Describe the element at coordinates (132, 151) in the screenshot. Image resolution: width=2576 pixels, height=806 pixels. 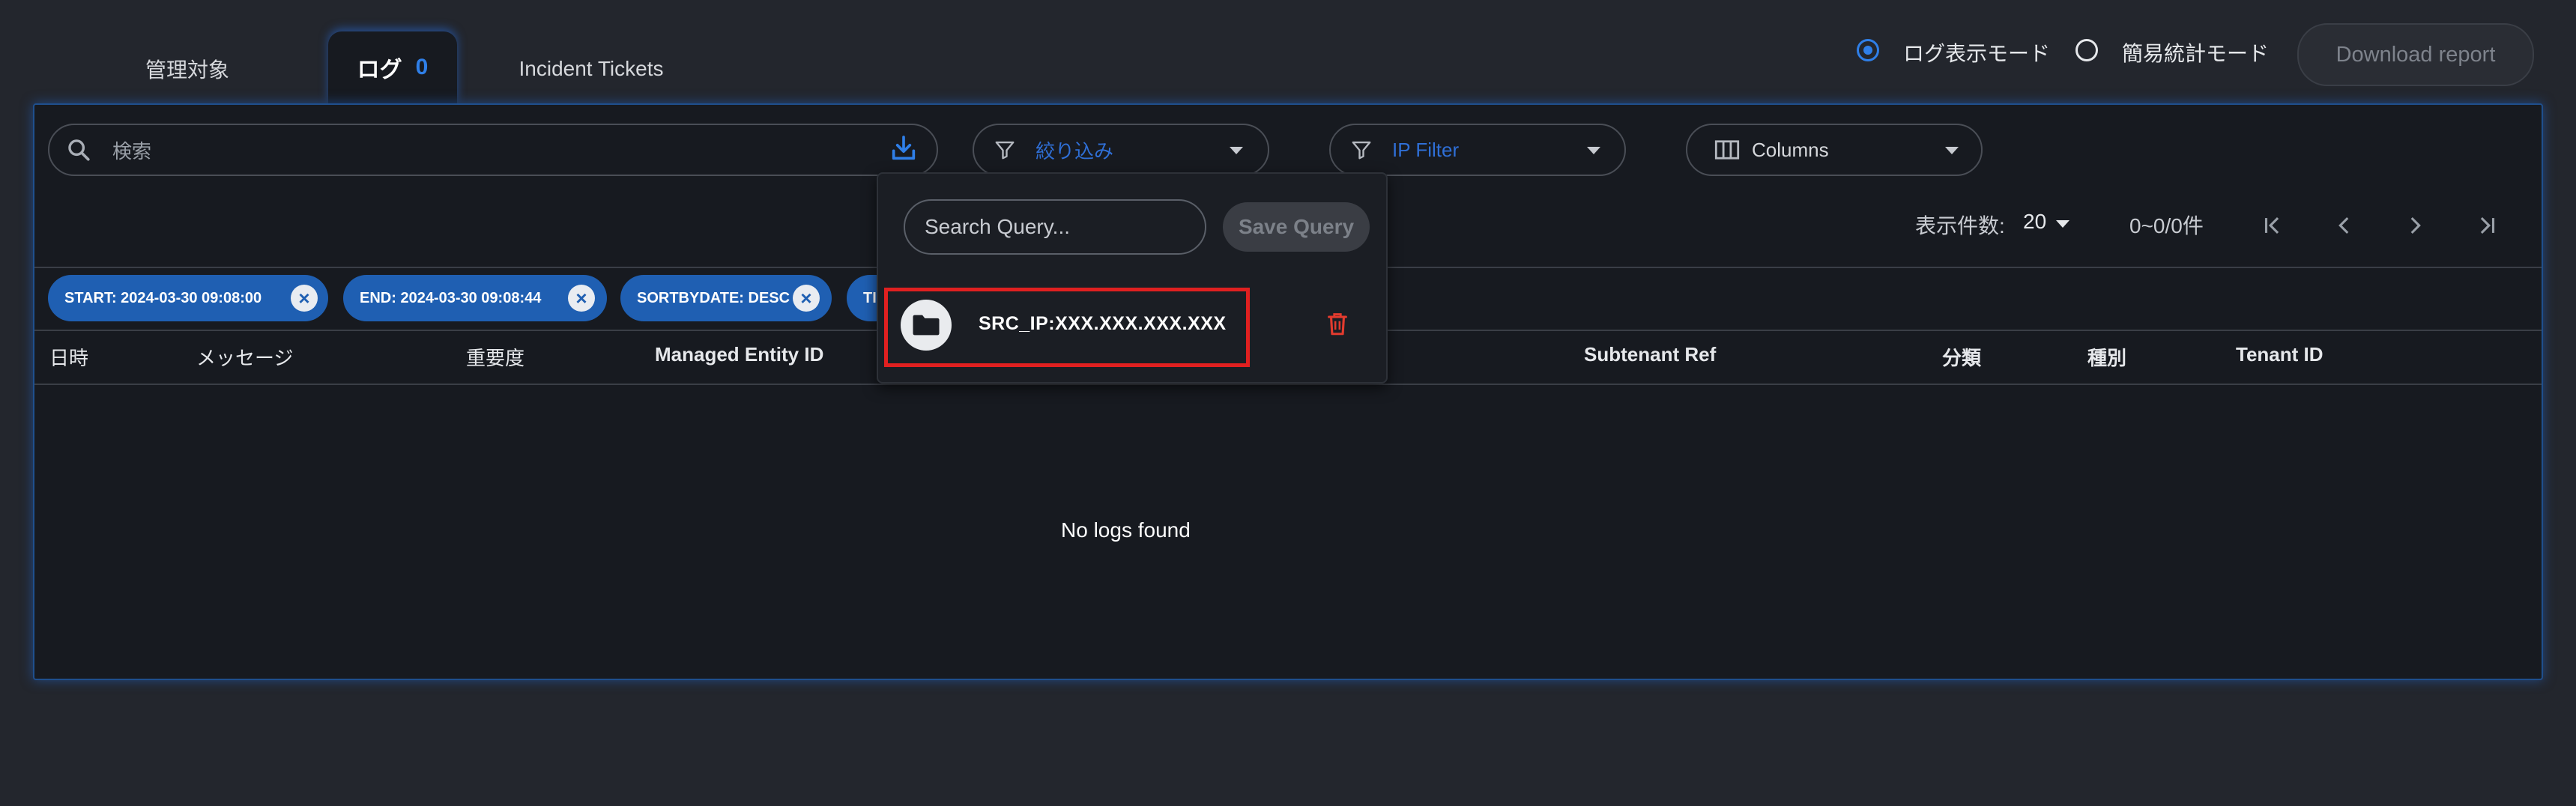
I see `search-placeholder: 検索` at that location.